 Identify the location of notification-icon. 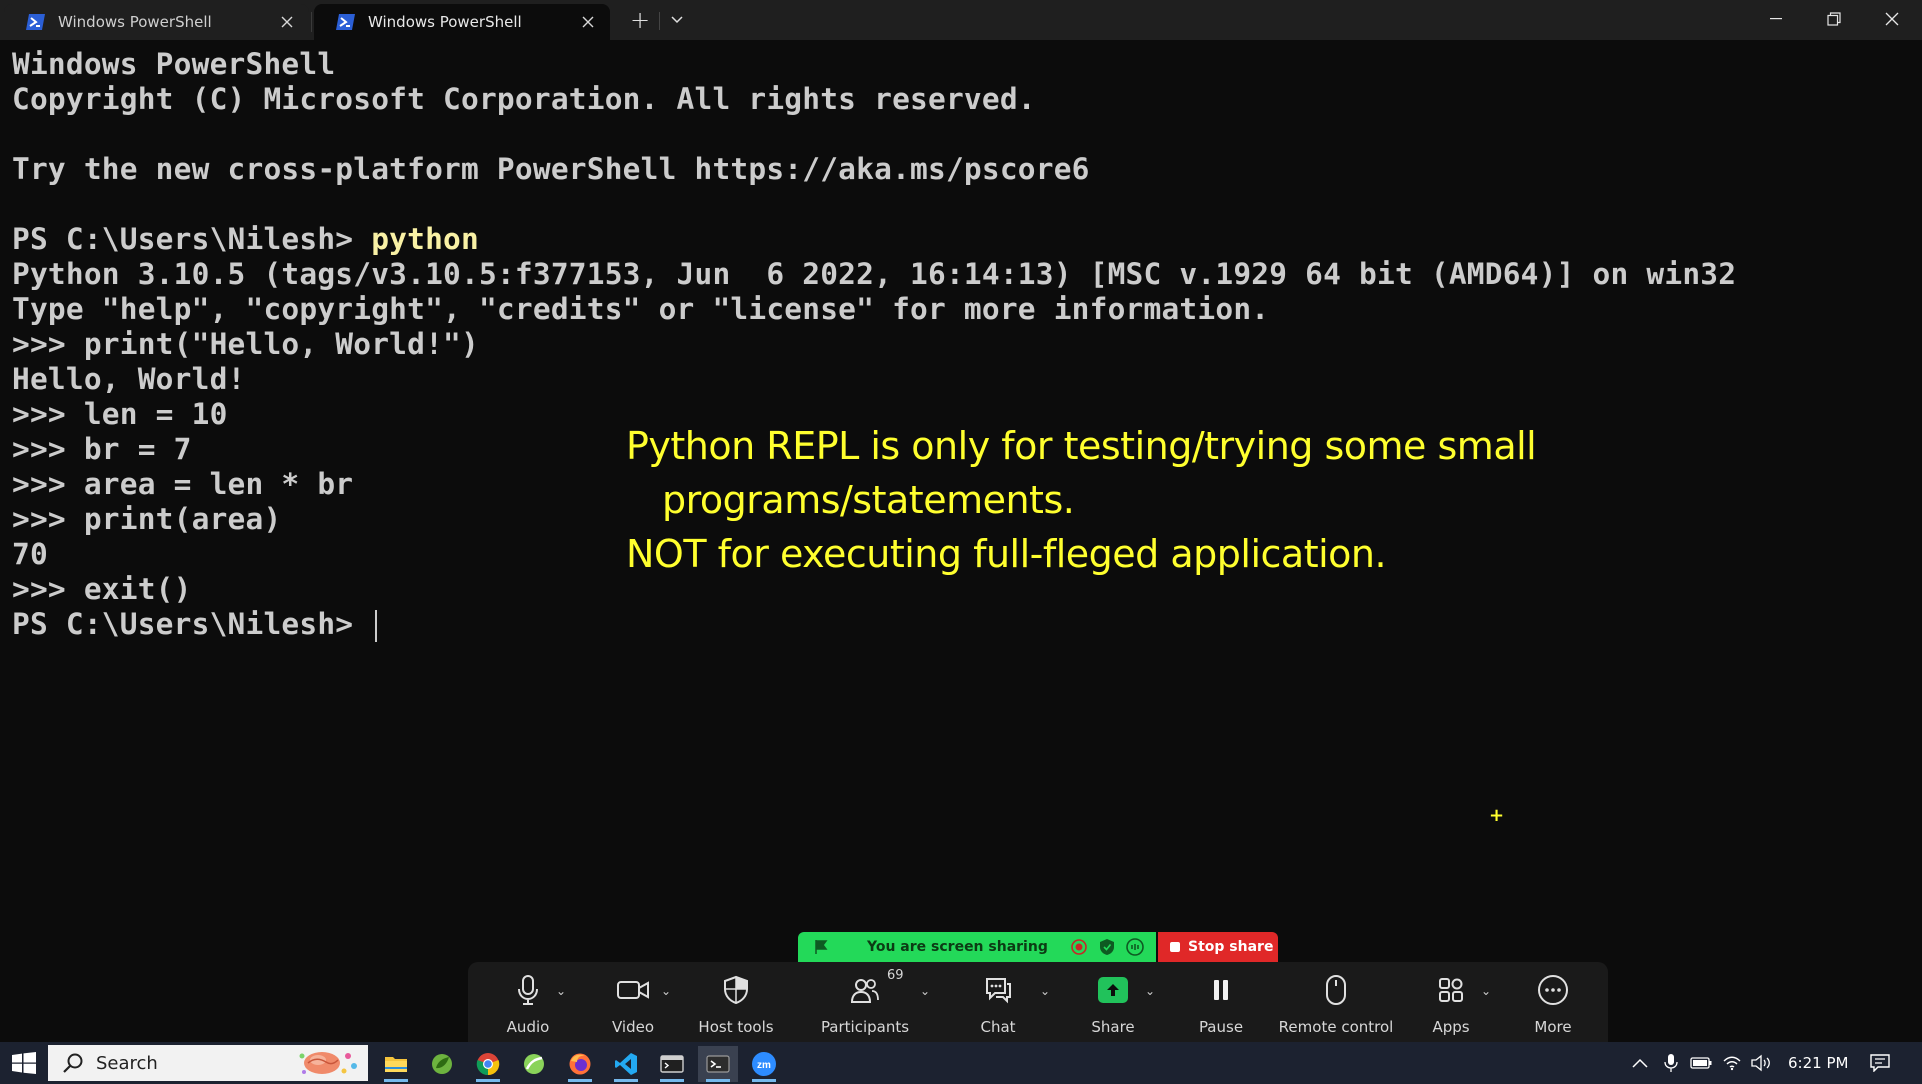
(1880, 1063).